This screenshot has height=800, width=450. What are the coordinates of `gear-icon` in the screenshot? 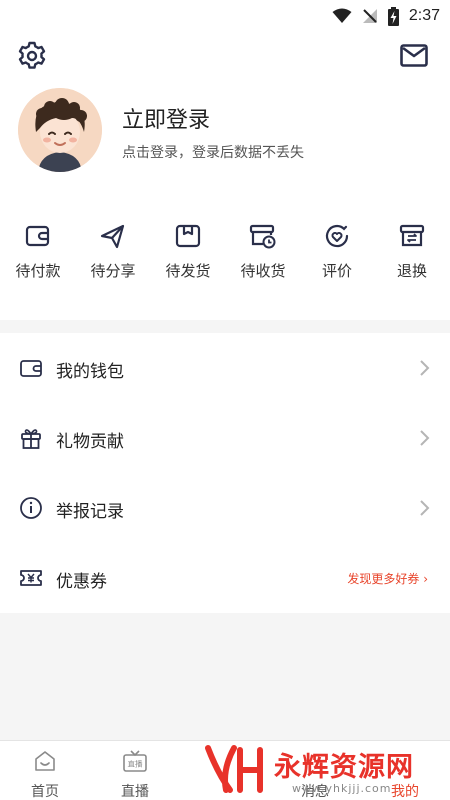 It's located at (32, 56).